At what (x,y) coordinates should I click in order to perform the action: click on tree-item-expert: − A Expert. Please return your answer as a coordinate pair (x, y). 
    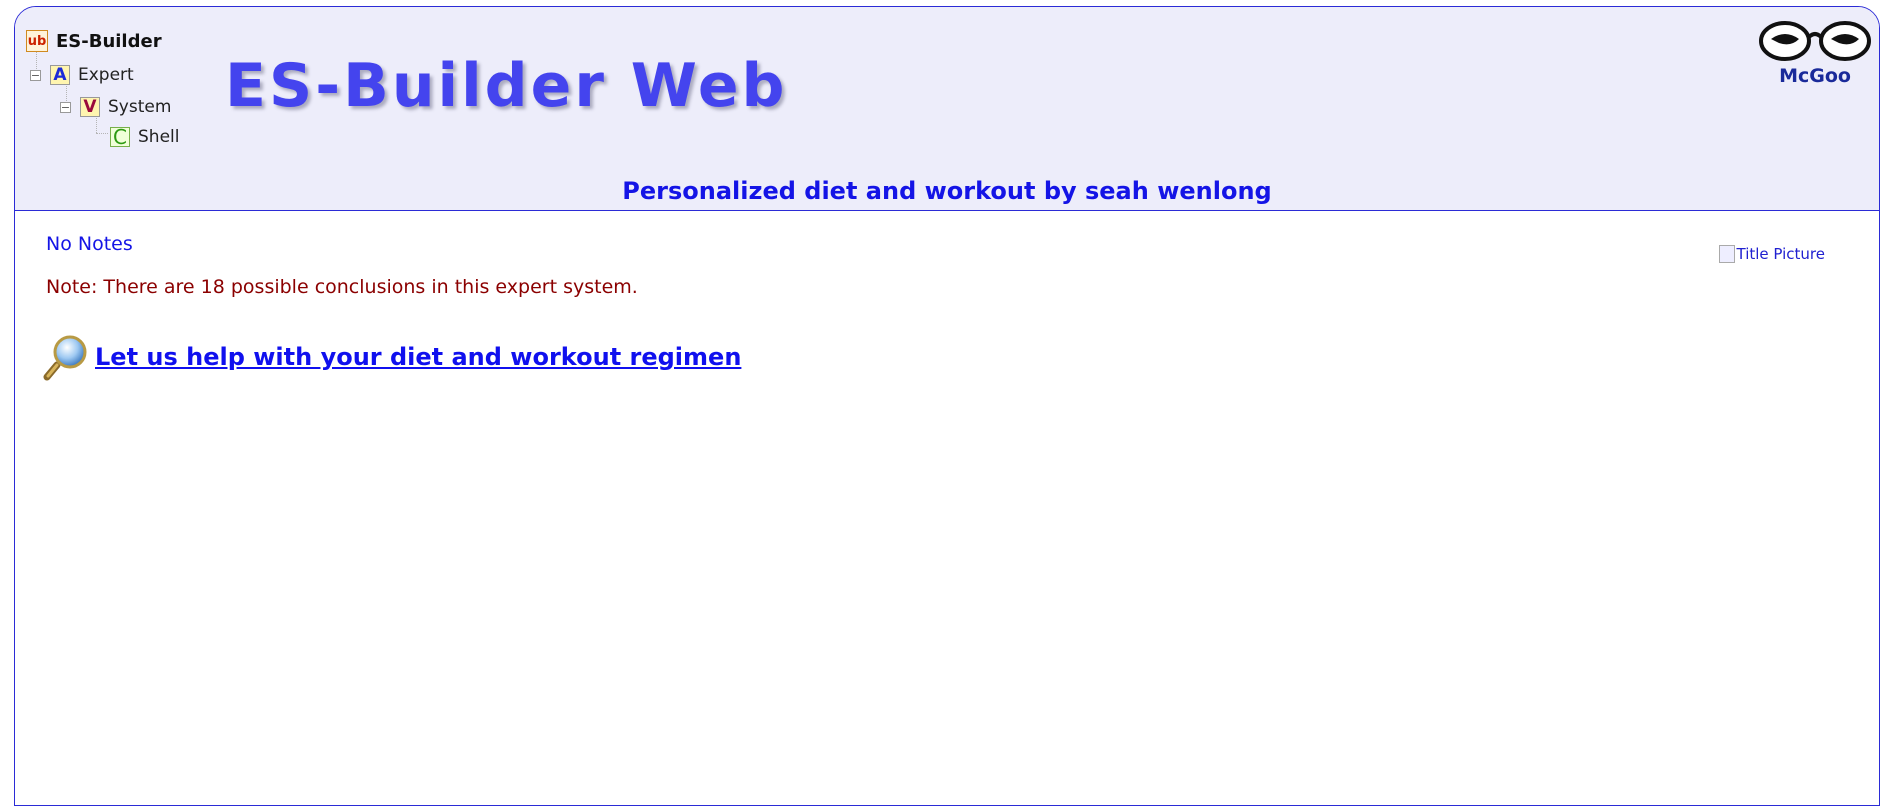
    Looking at the image, I should click on (82, 75).